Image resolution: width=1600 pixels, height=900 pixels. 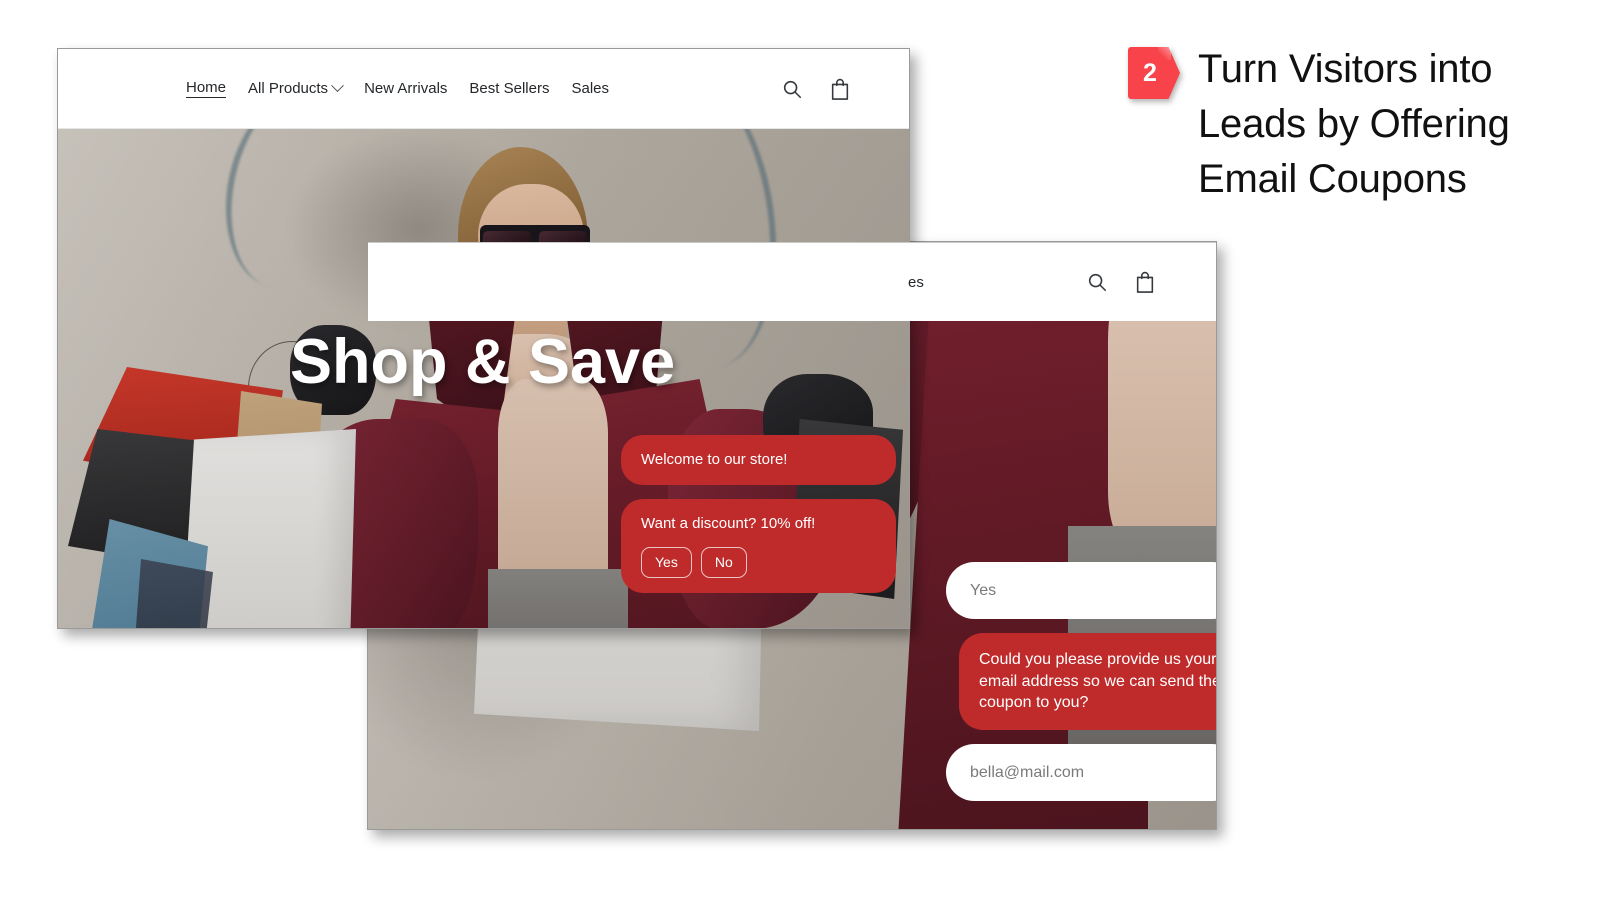 What do you see at coordinates (288, 88) in the screenshot?
I see `nav-link-all-products-label: All Products` at bounding box center [288, 88].